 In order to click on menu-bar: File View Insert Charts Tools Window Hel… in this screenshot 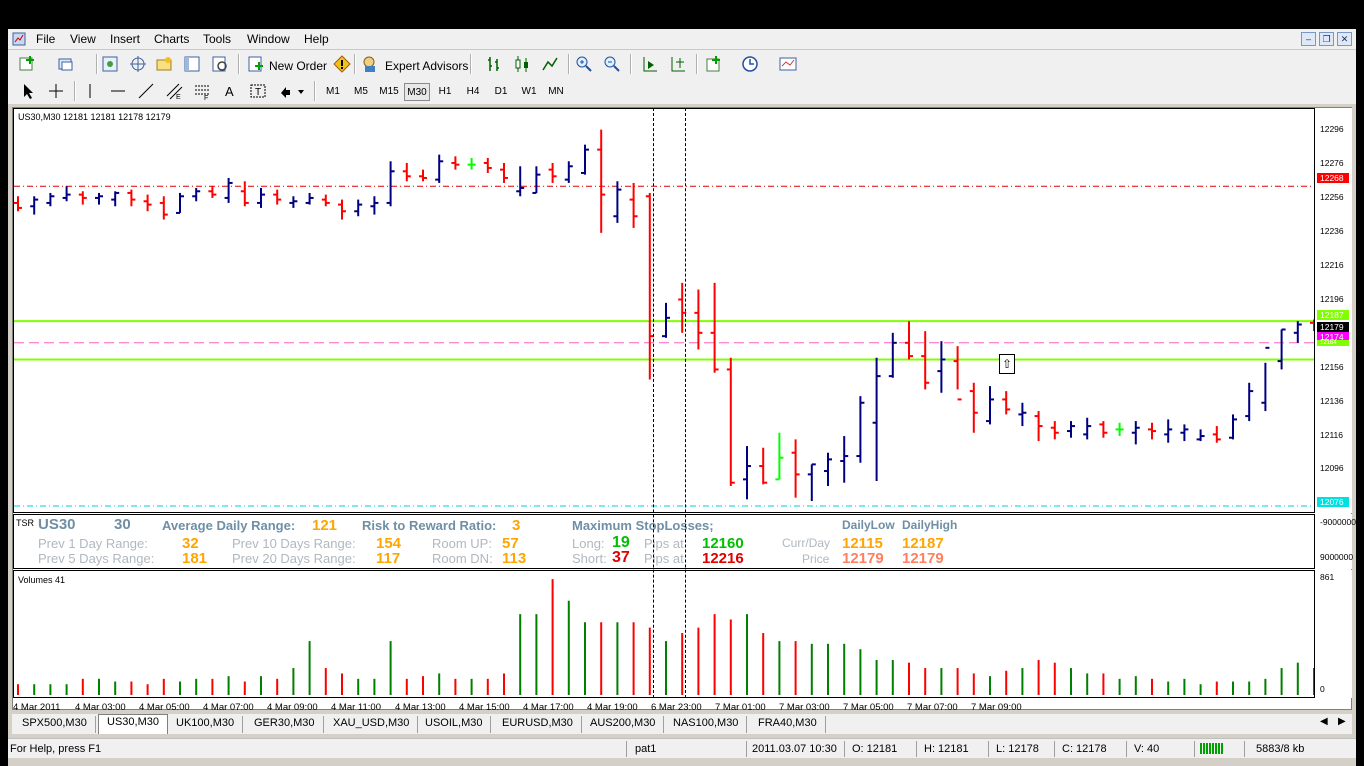, I will do `click(682, 39)`.